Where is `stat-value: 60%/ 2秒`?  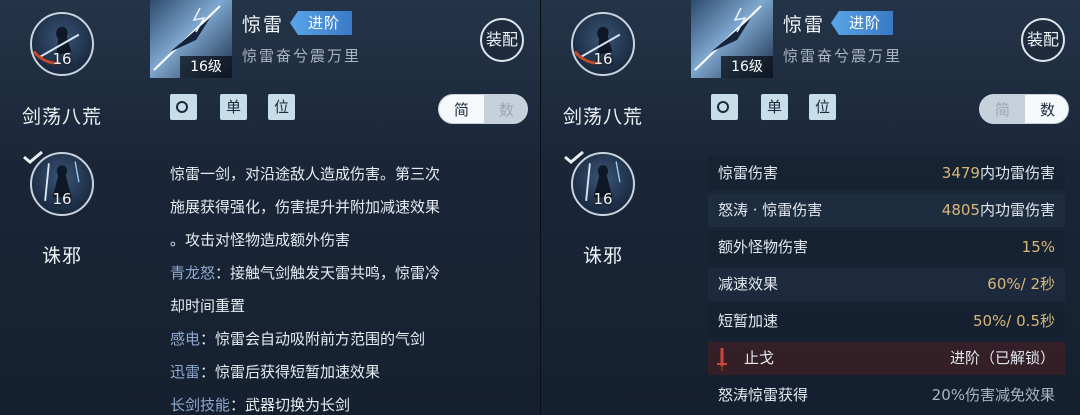
stat-value: 60%/ 2秒 is located at coordinates (1021, 284).